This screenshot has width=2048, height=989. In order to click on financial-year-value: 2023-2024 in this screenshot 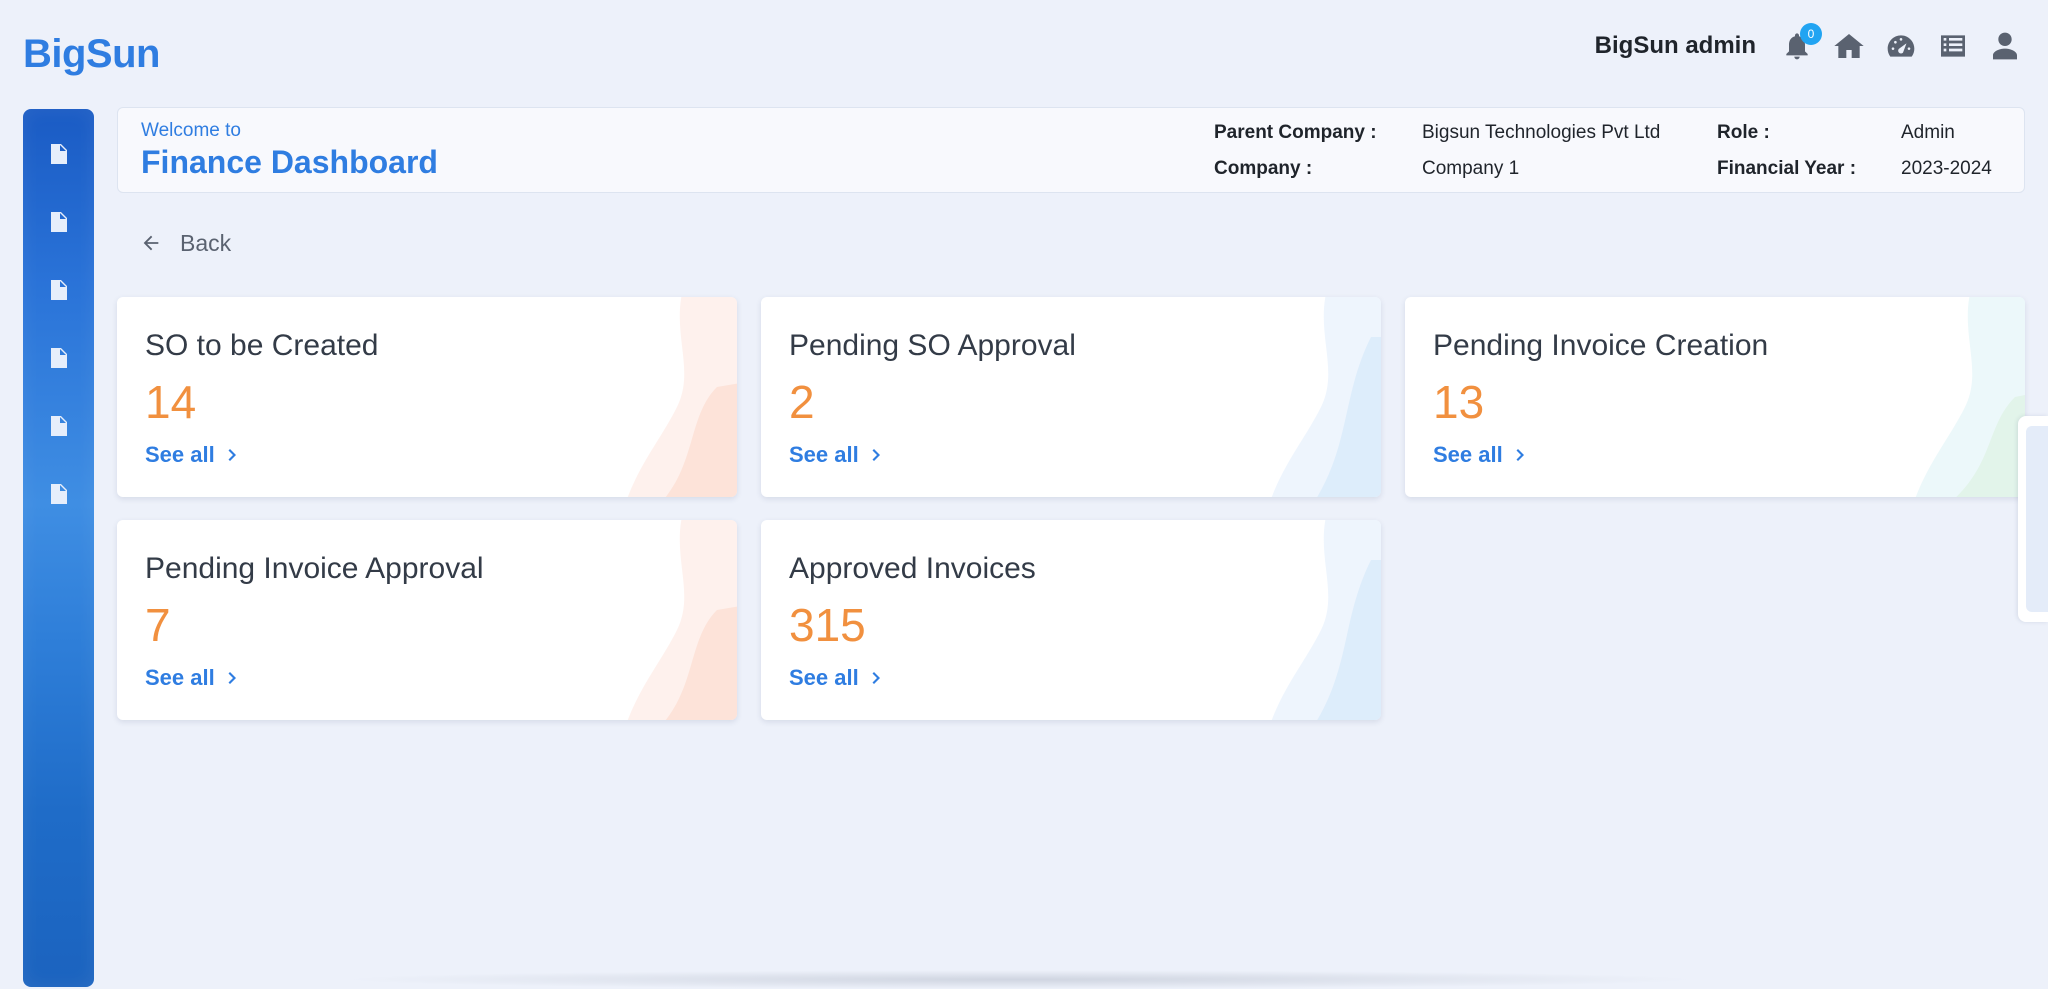, I will do `click(1946, 168)`.